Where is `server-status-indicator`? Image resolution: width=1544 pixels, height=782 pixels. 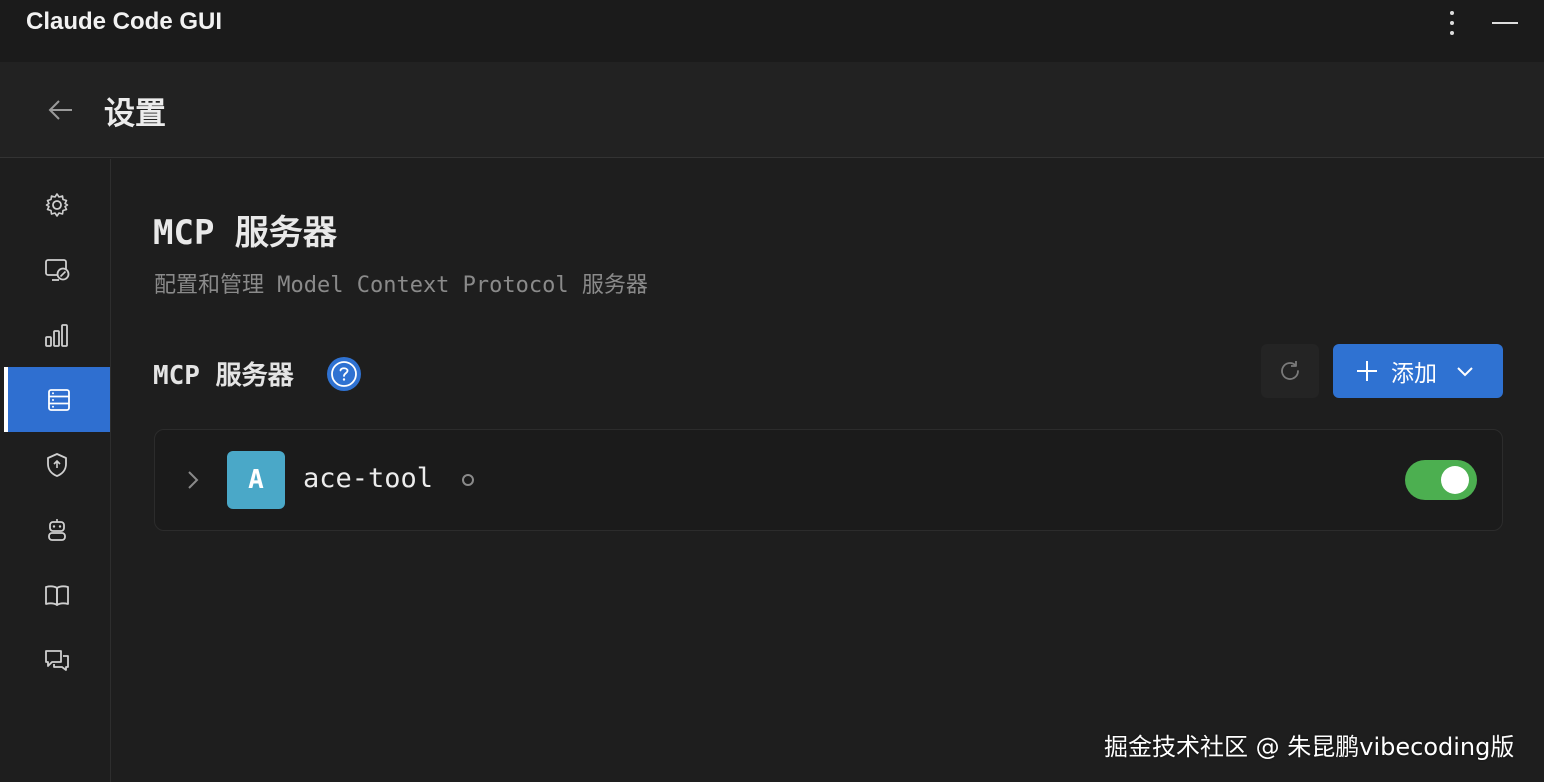 server-status-indicator is located at coordinates (468, 480).